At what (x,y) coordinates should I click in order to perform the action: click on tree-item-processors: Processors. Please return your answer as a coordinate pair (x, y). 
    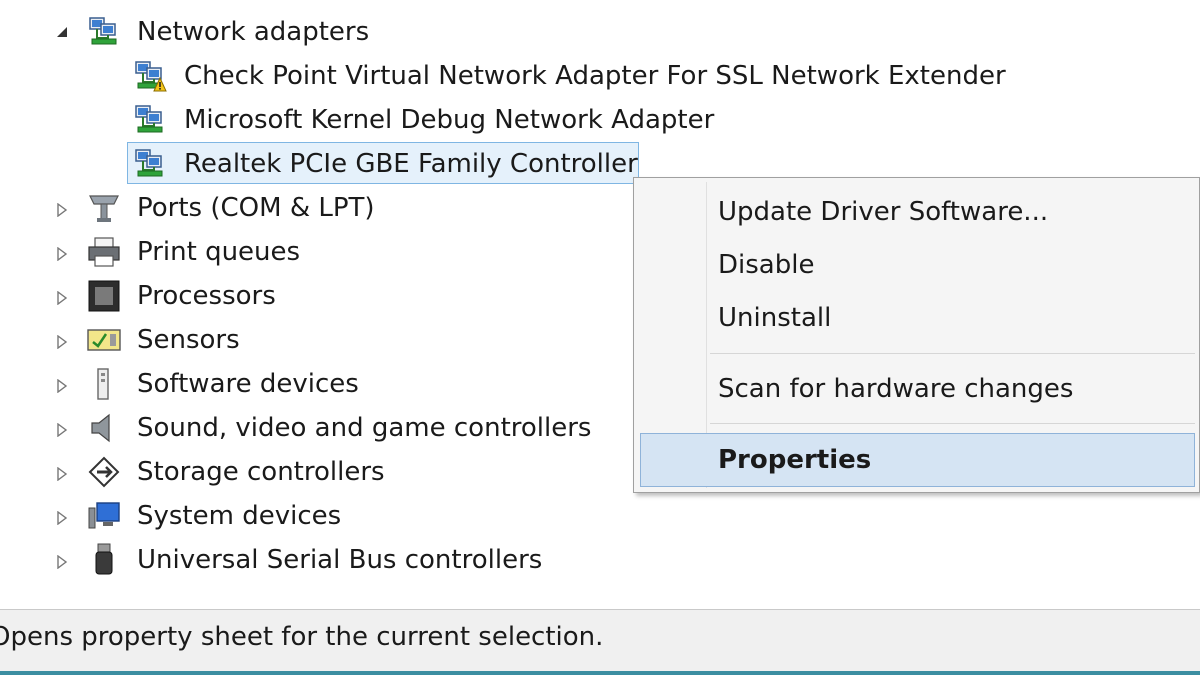
    Looking at the image, I should click on (206, 296).